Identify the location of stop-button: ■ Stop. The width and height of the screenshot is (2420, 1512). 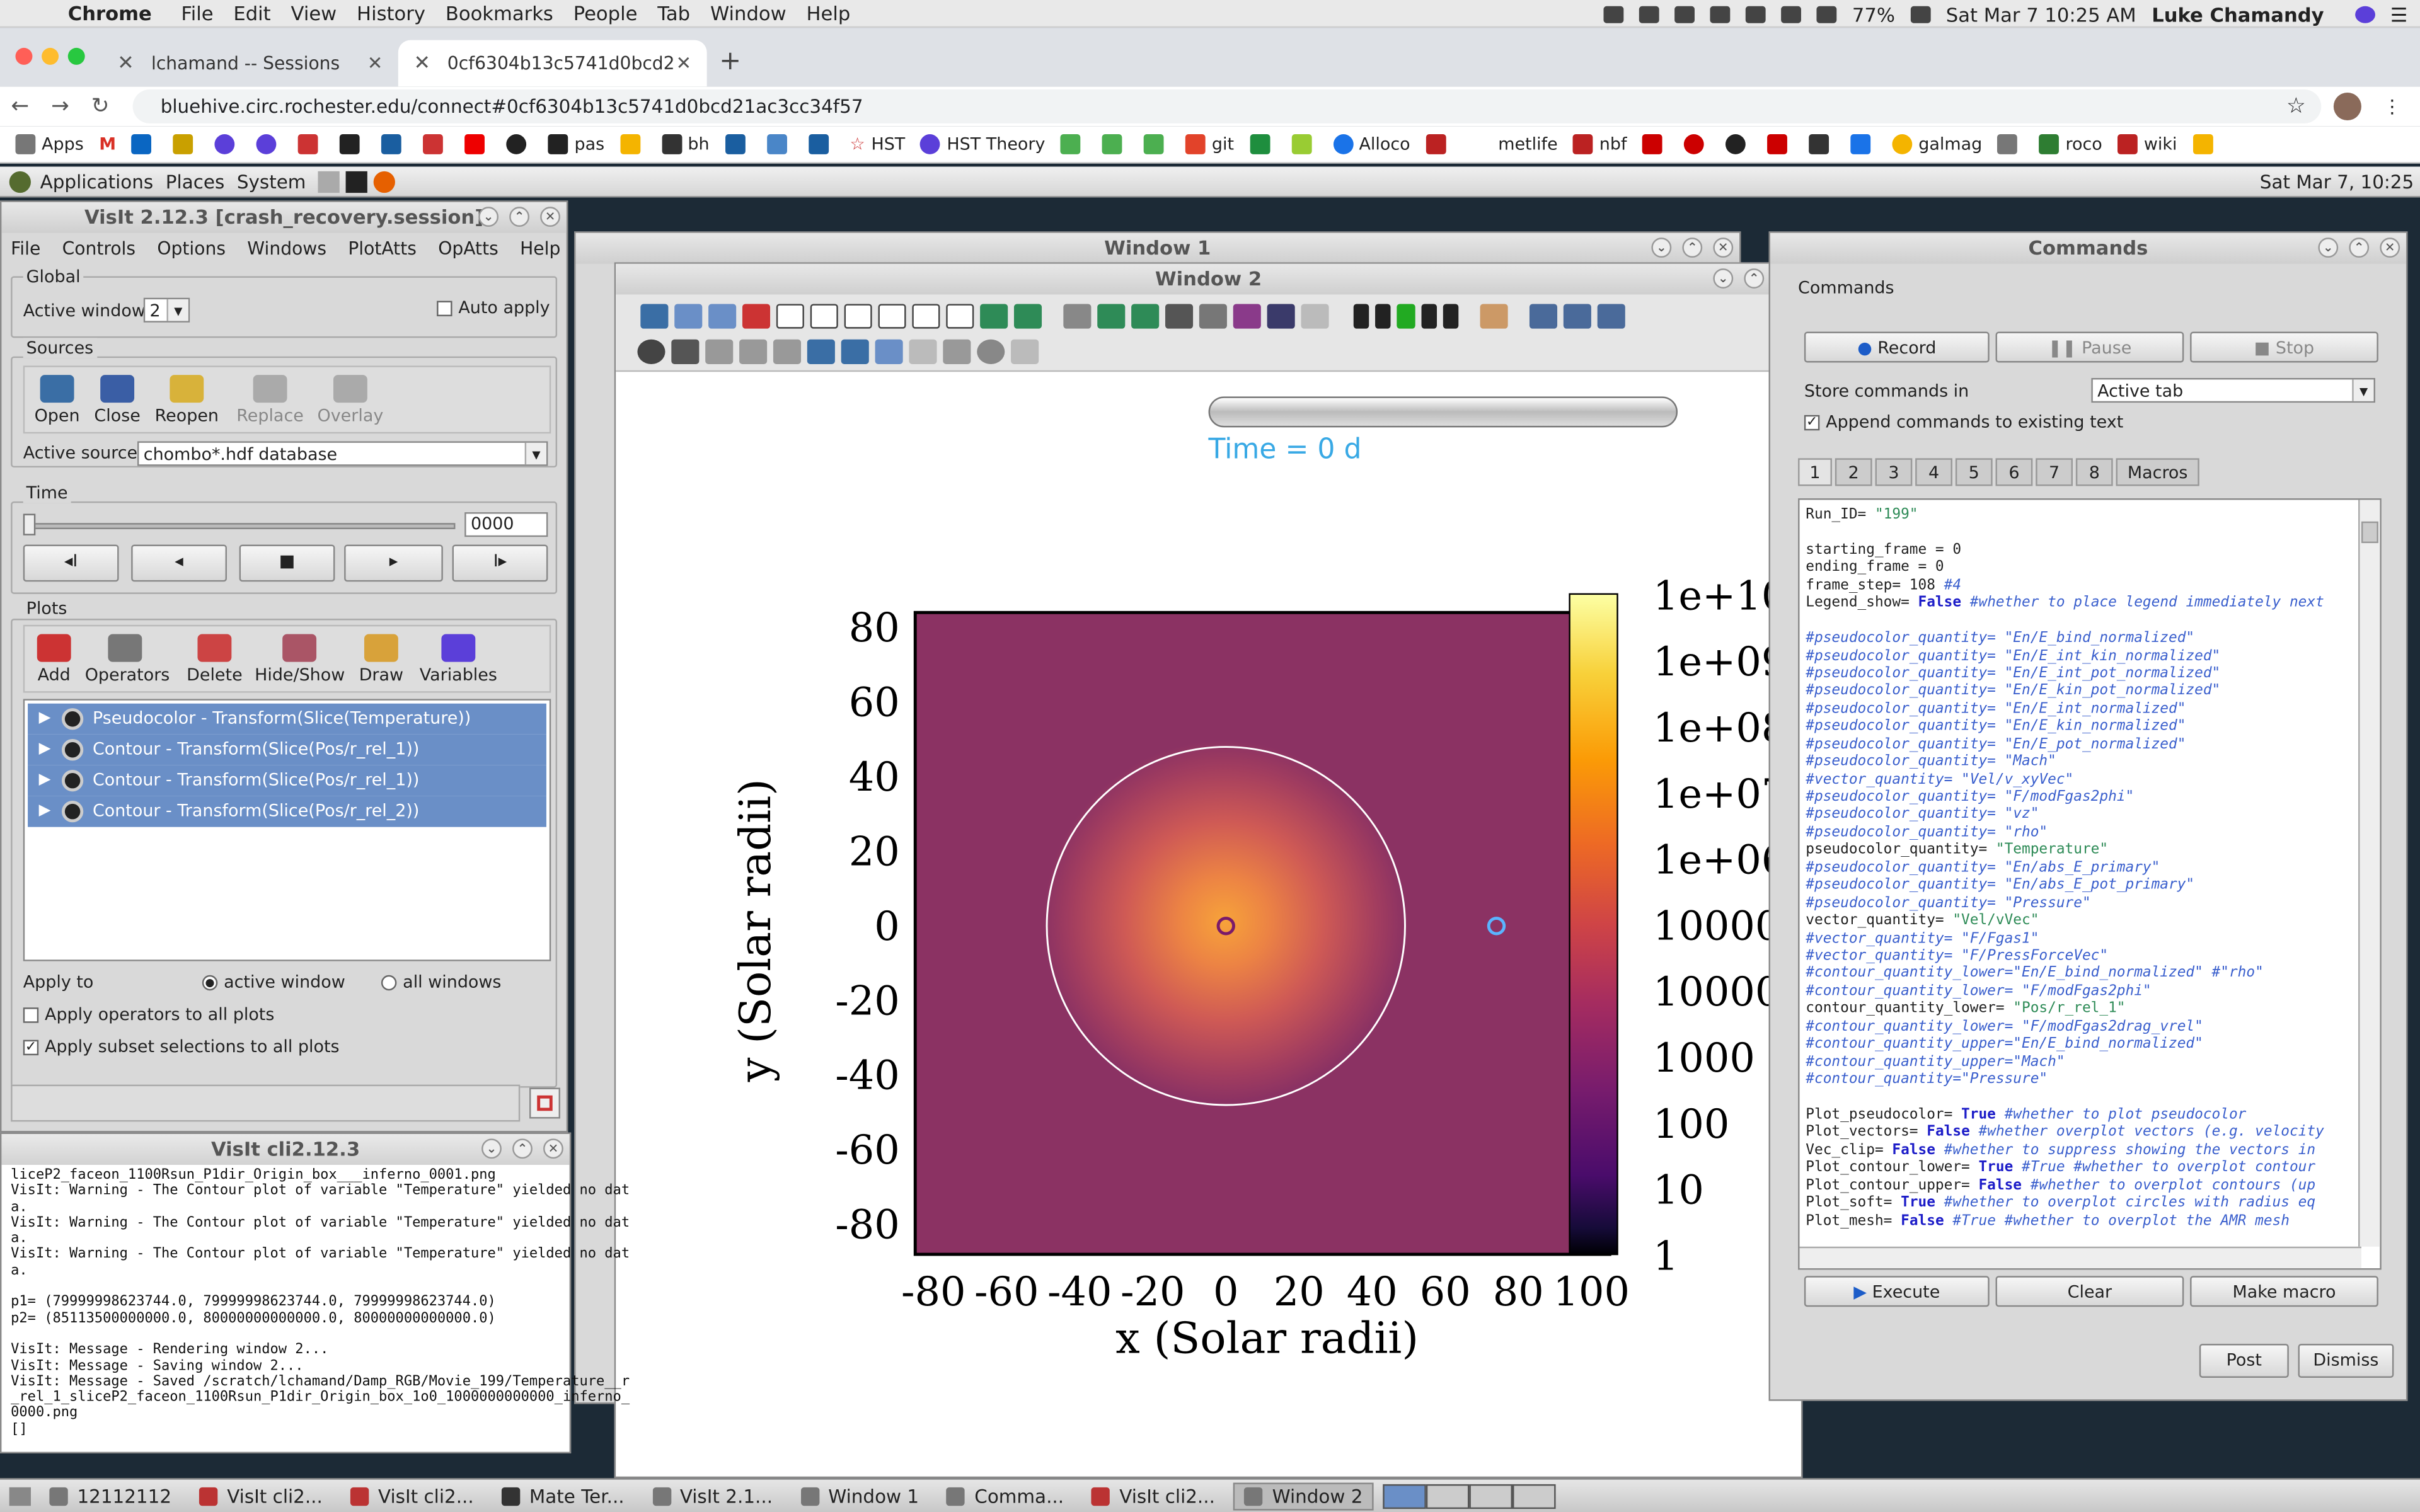
(2284, 347).